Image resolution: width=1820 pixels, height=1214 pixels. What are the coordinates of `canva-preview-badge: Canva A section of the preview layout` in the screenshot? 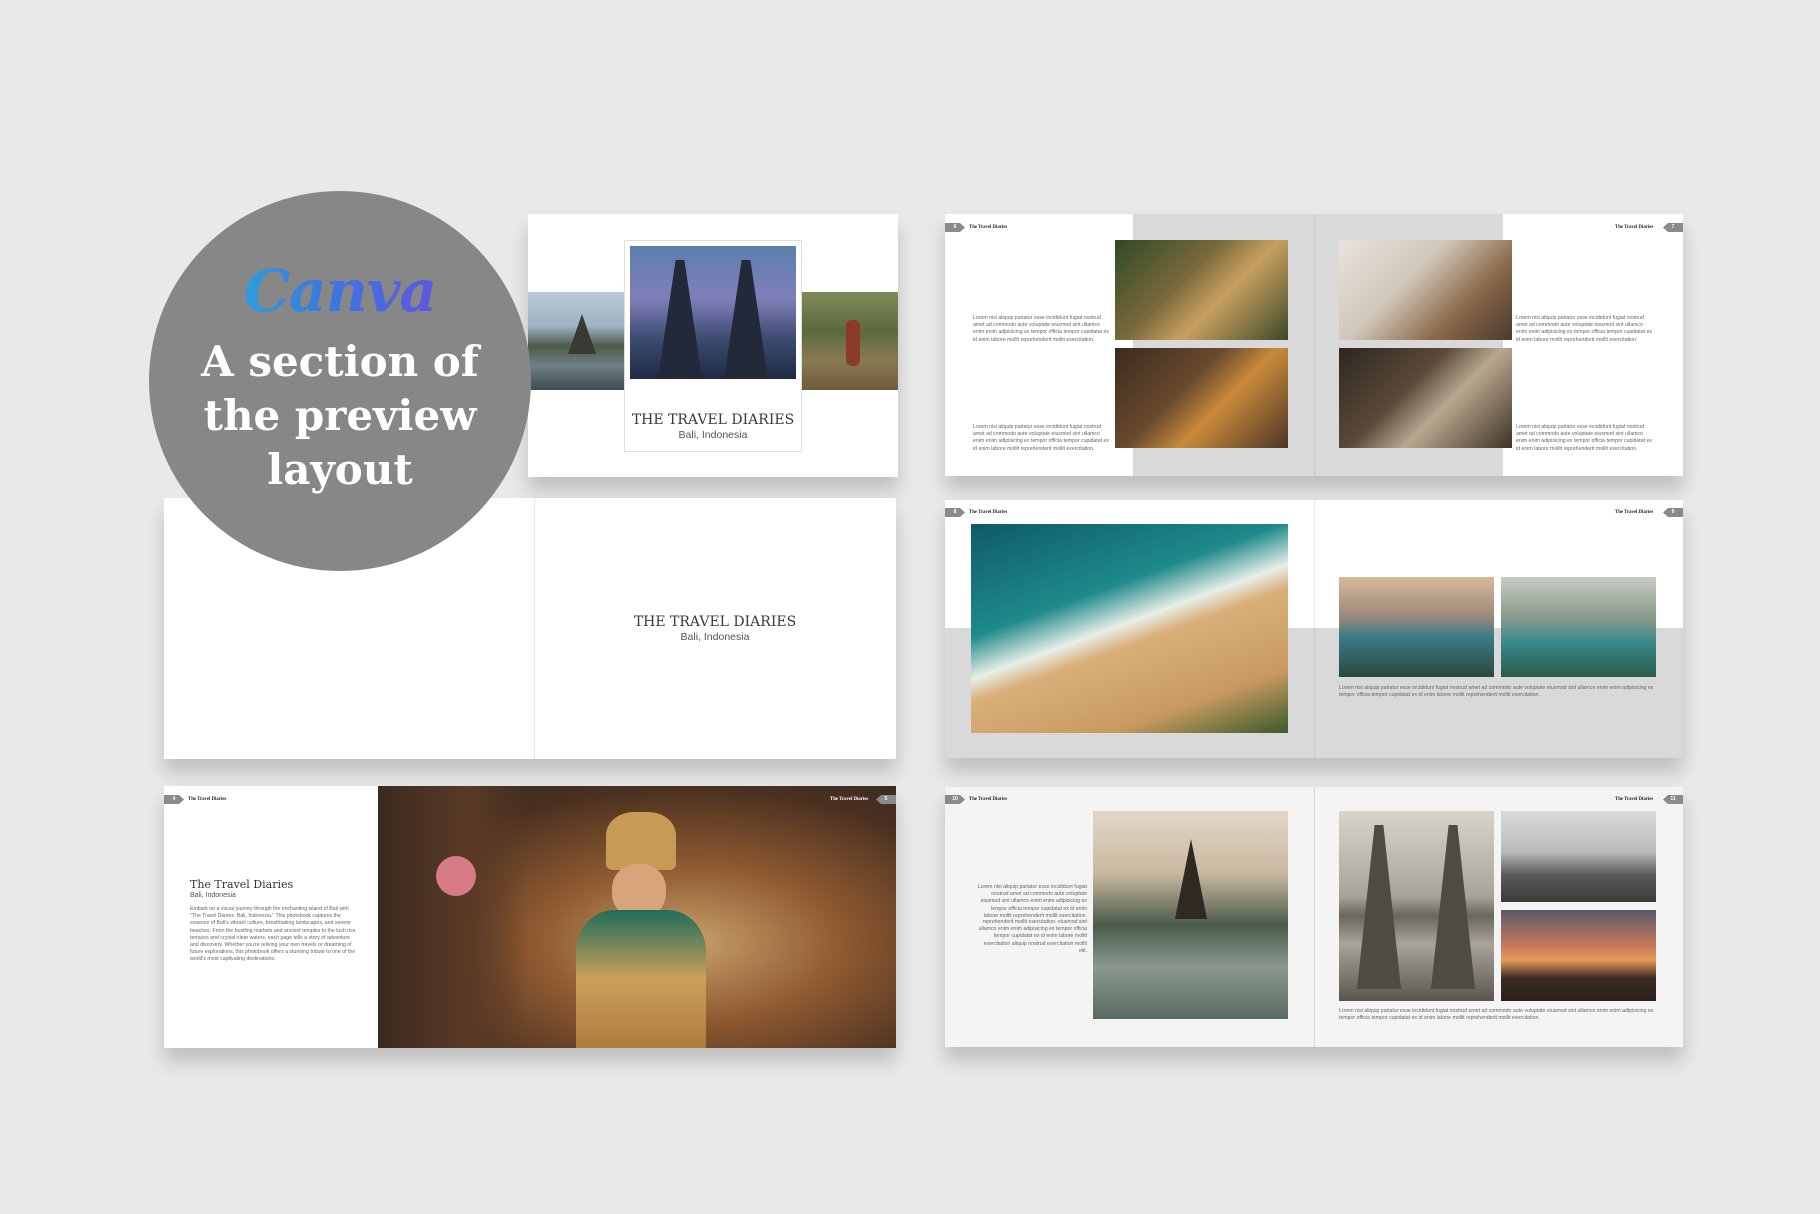 It's located at (340, 381).